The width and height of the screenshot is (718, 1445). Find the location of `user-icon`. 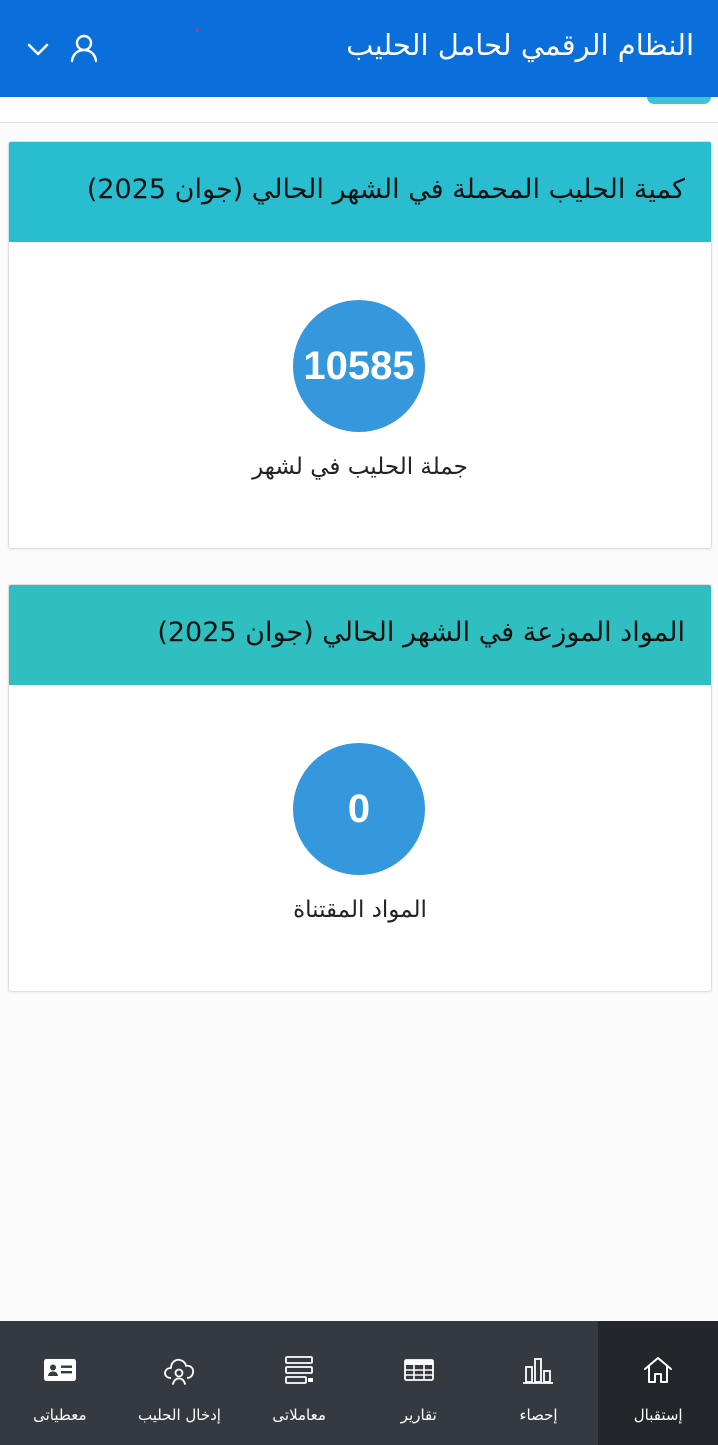

user-icon is located at coordinates (84, 48).